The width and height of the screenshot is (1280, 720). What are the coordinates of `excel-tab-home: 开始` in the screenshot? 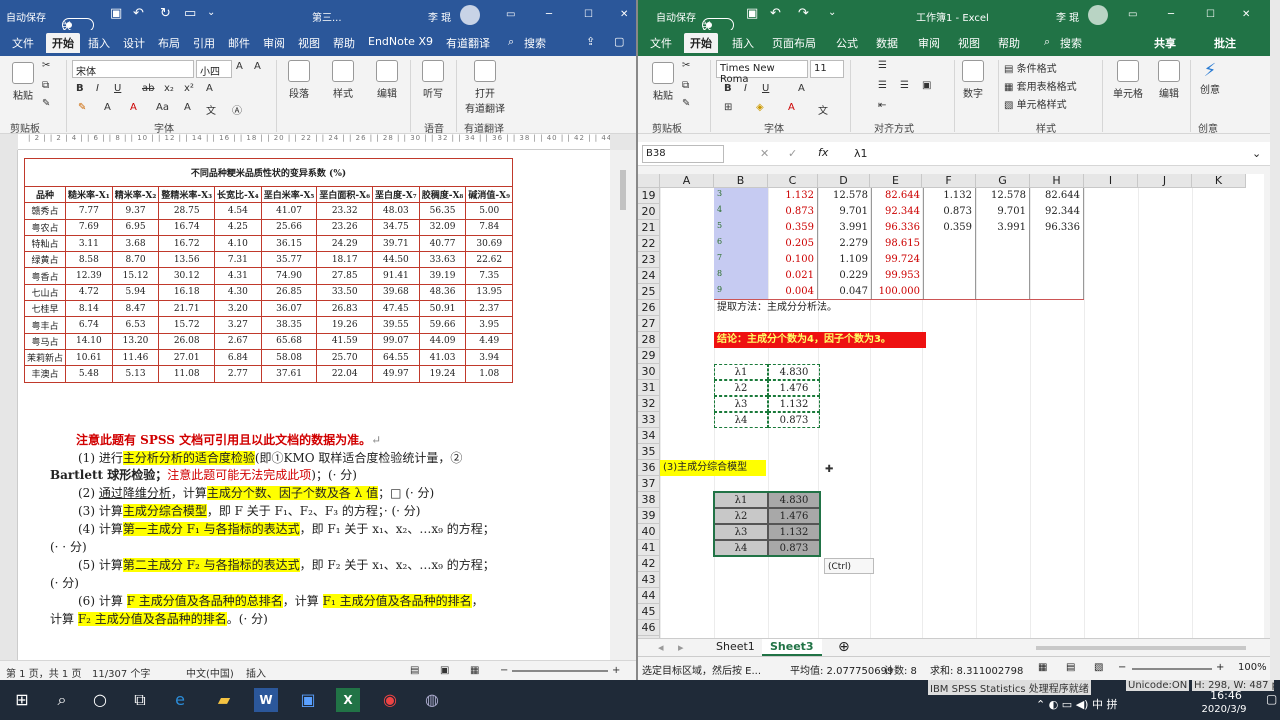 It's located at (701, 43).